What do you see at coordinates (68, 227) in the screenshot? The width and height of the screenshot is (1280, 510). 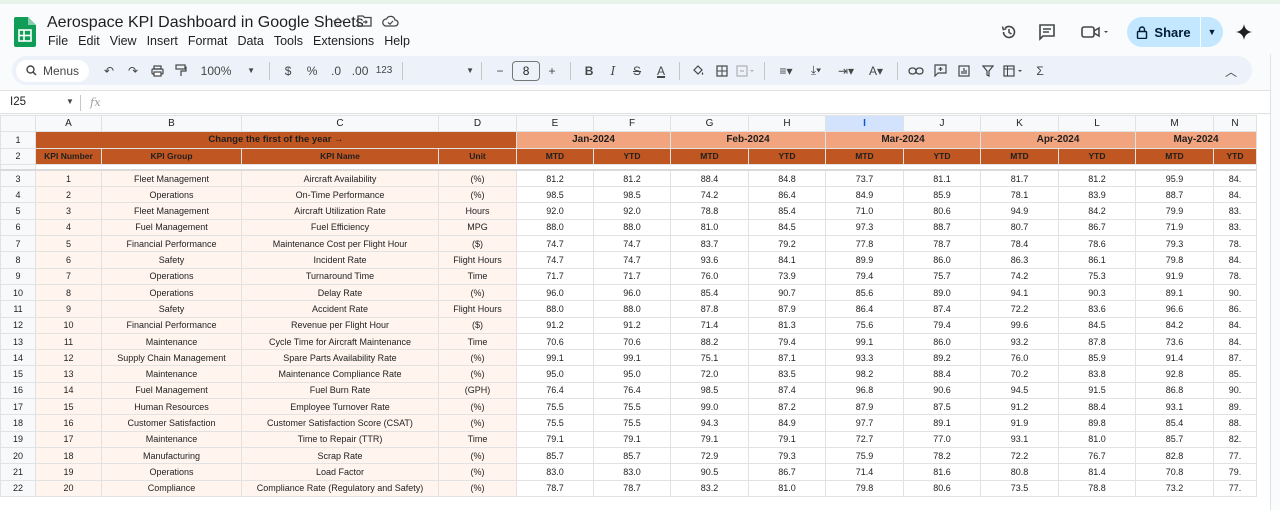 I see `kpi-number-cell: 4` at bounding box center [68, 227].